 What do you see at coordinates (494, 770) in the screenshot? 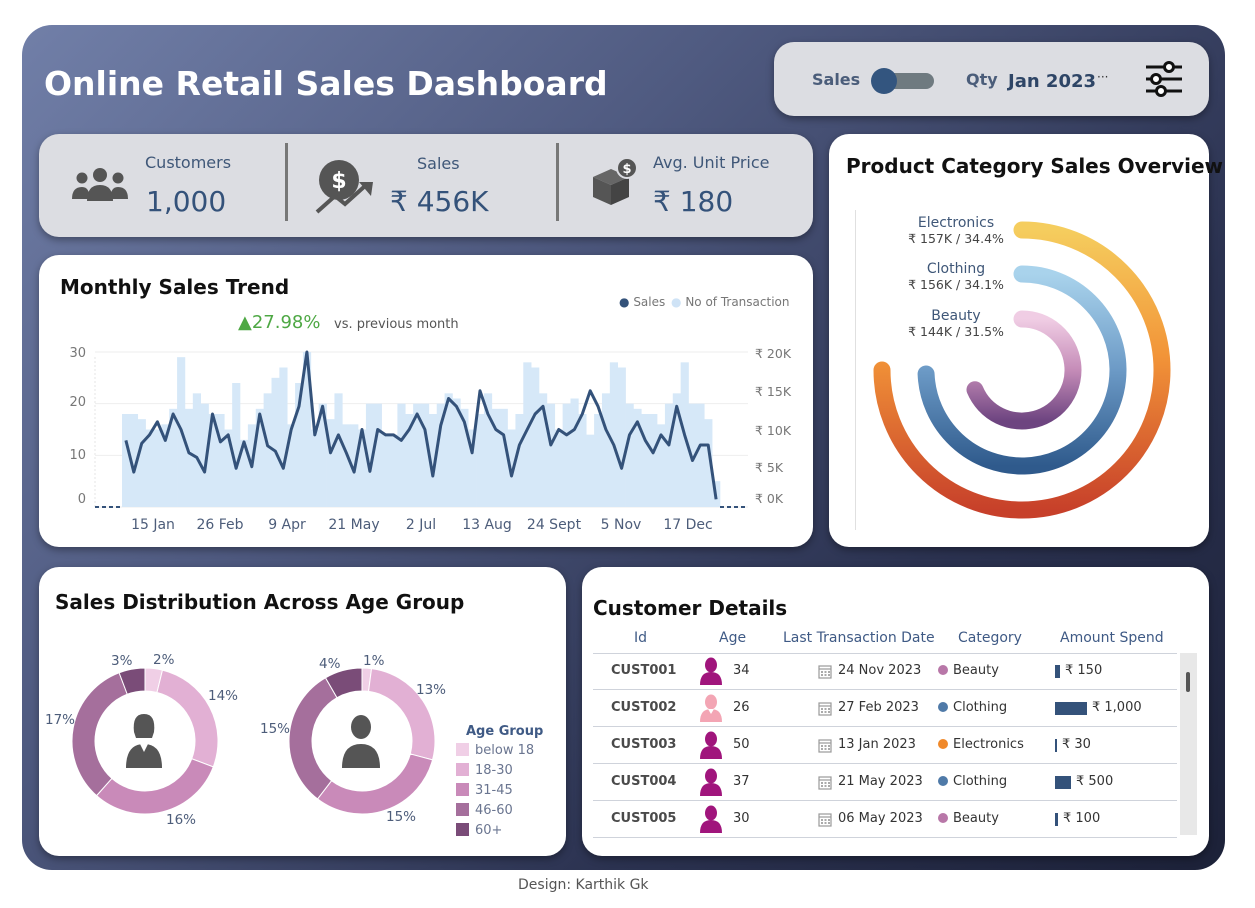
I see `age-legend-label: 18-30` at bounding box center [494, 770].